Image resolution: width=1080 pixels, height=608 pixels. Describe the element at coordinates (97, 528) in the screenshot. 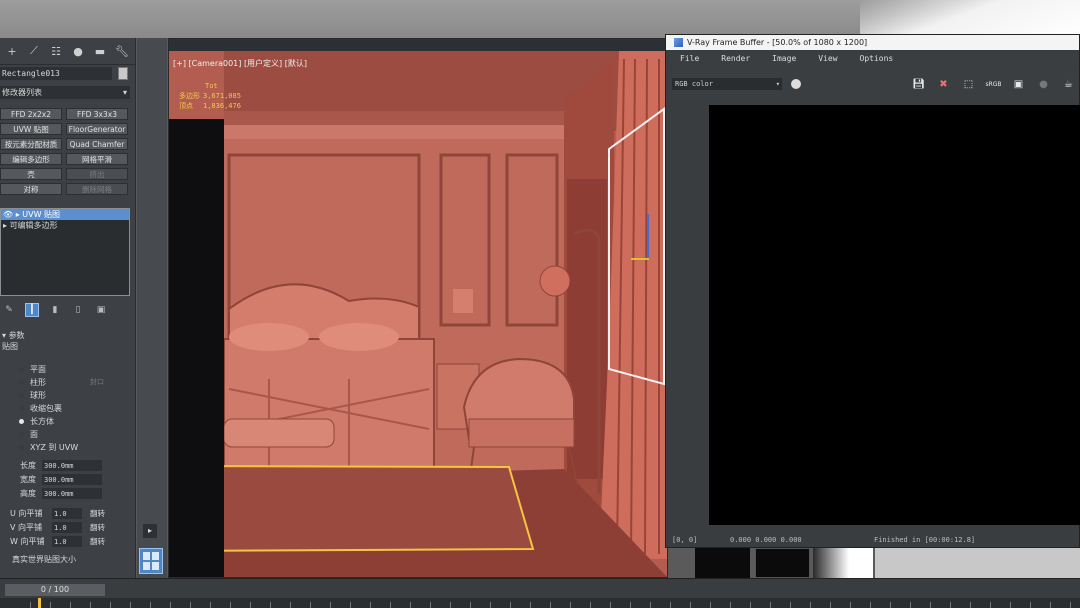

I see `v-flip-checkbox: 翻转` at that location.